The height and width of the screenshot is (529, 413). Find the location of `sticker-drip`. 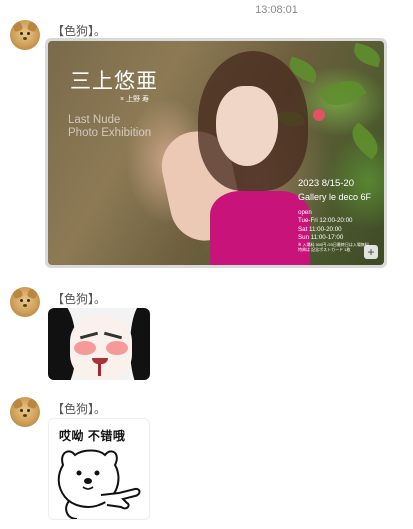

sticker-drip is located at coordinates (99, 370).